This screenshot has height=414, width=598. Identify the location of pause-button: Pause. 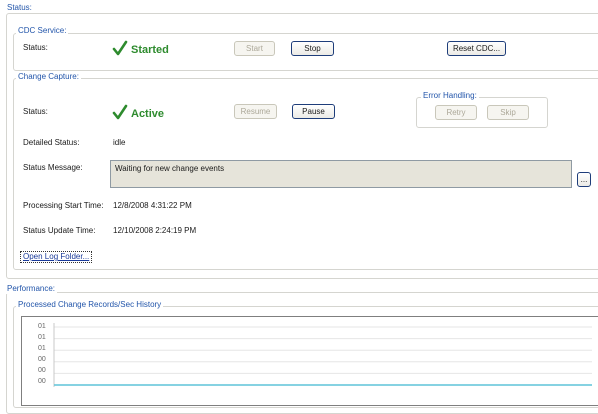
(313, 111).